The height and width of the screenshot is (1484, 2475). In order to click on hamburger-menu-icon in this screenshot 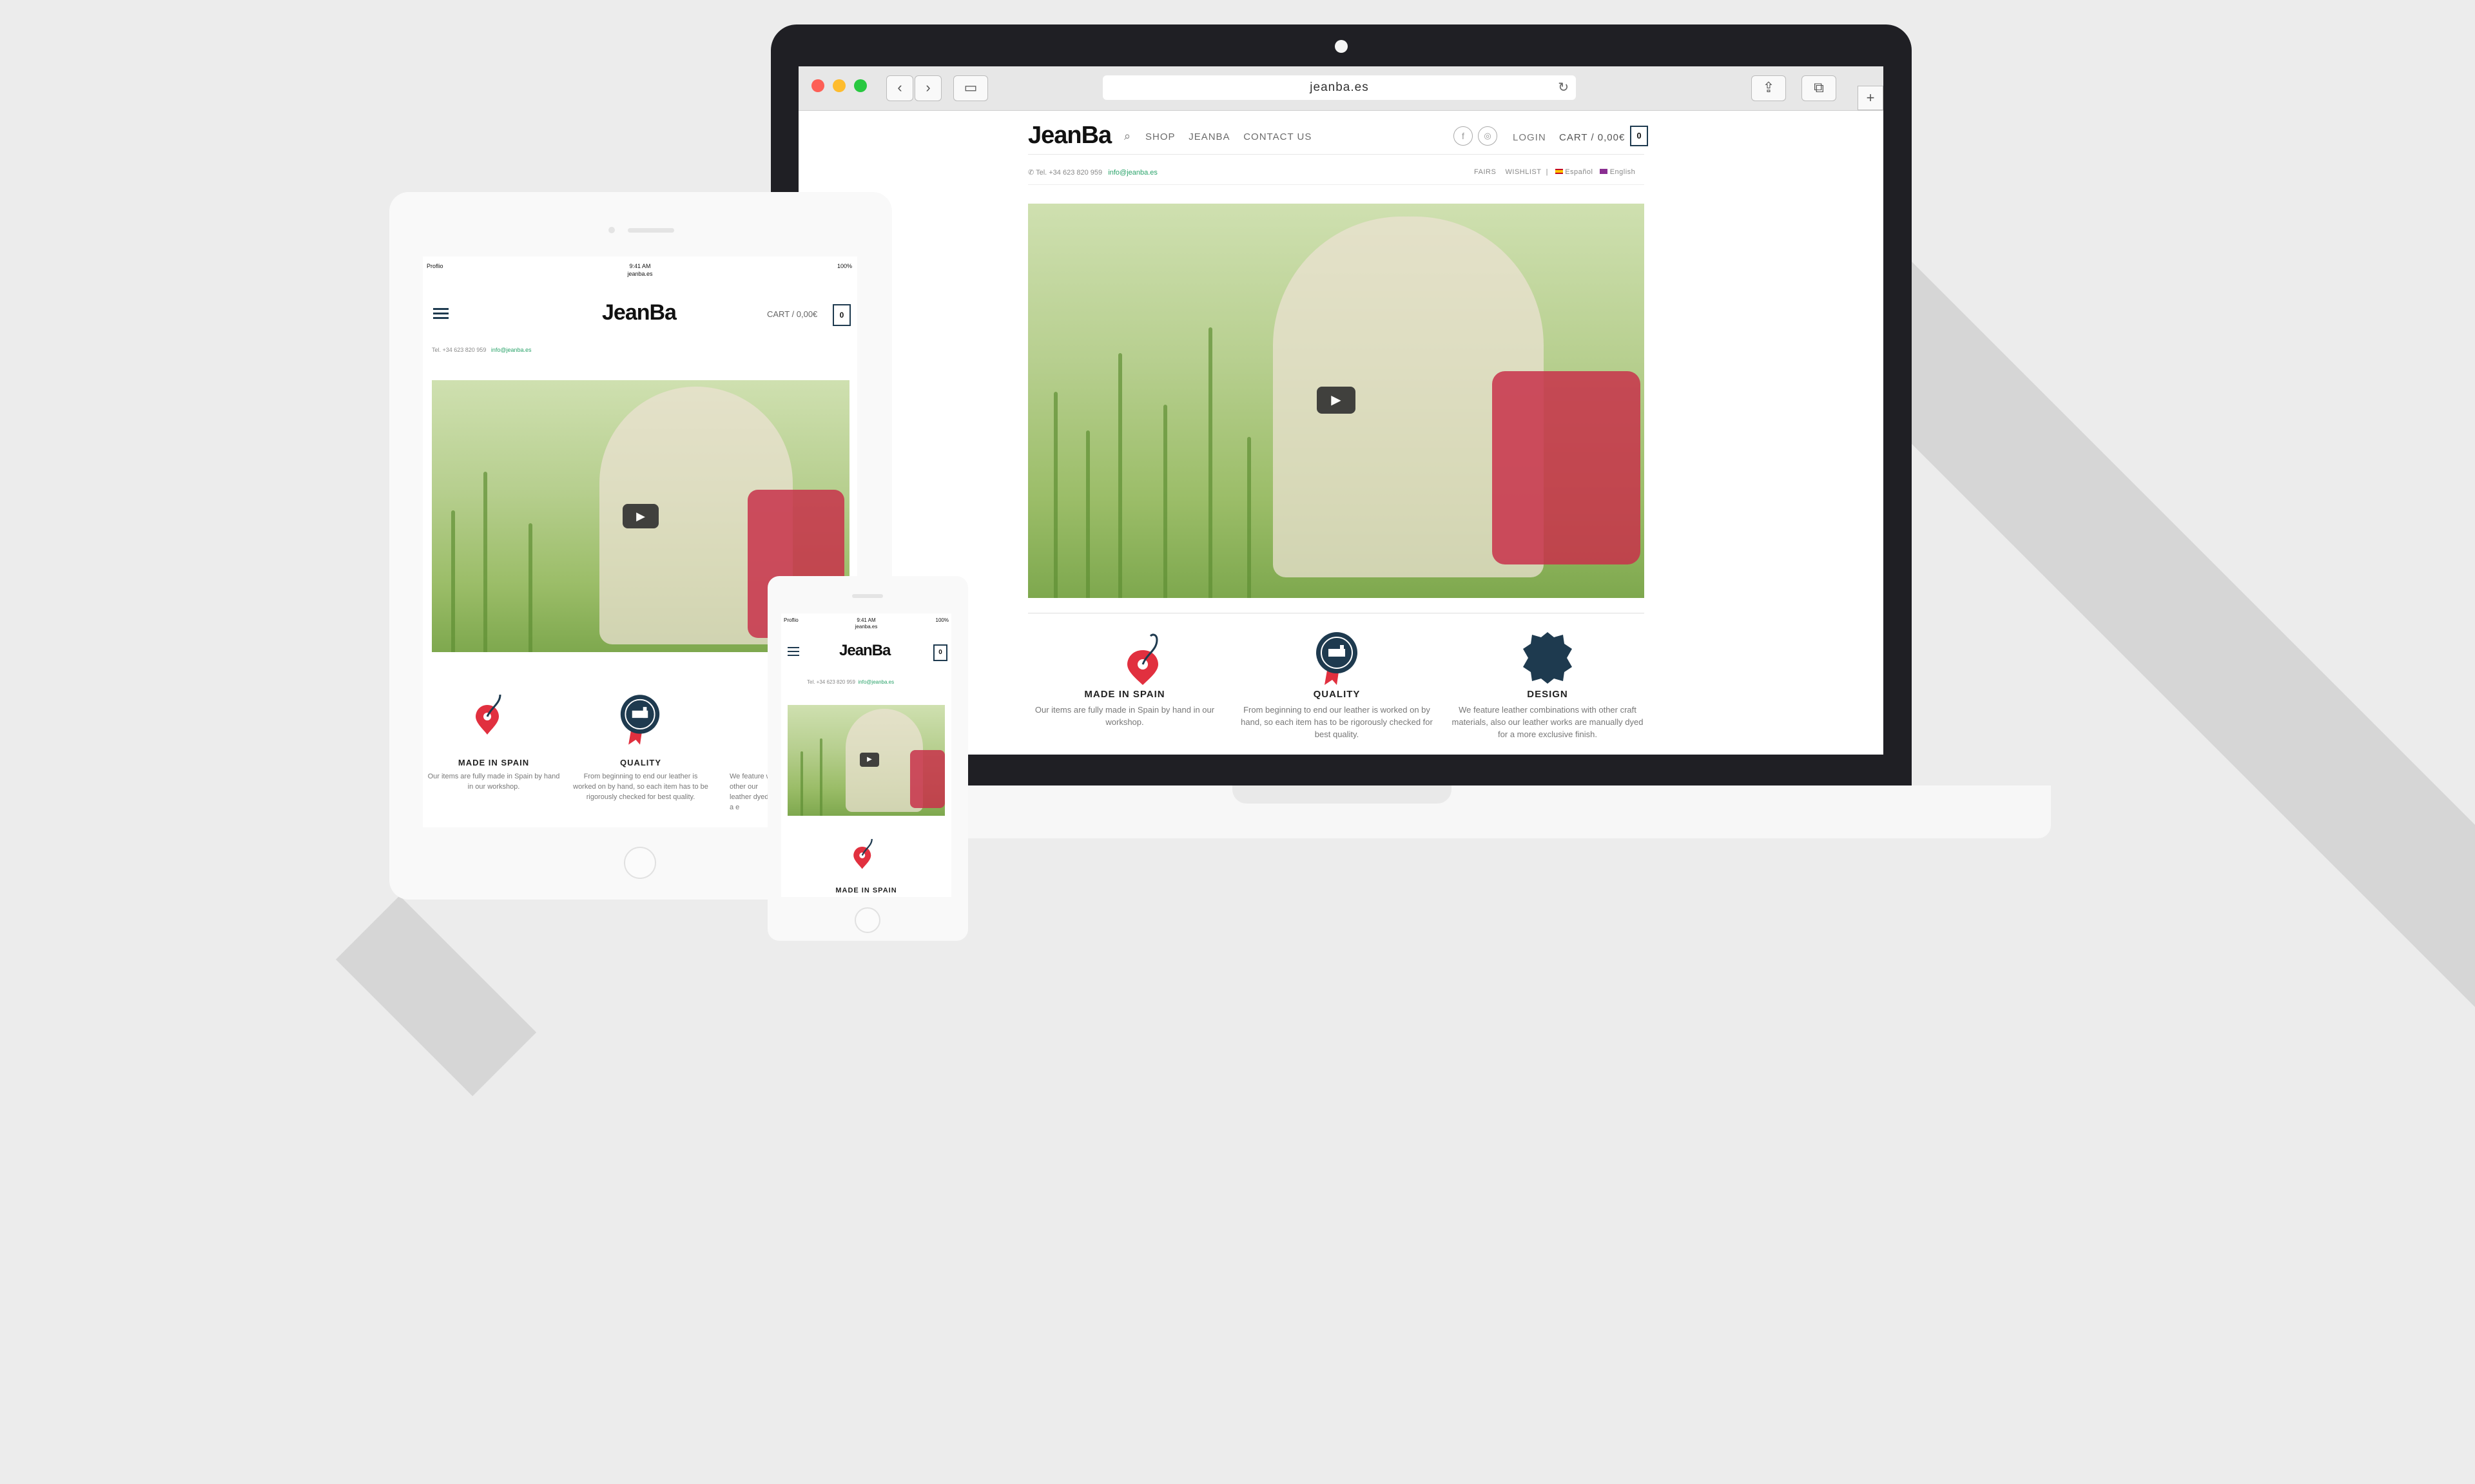, I will do `click(441, 314)`.